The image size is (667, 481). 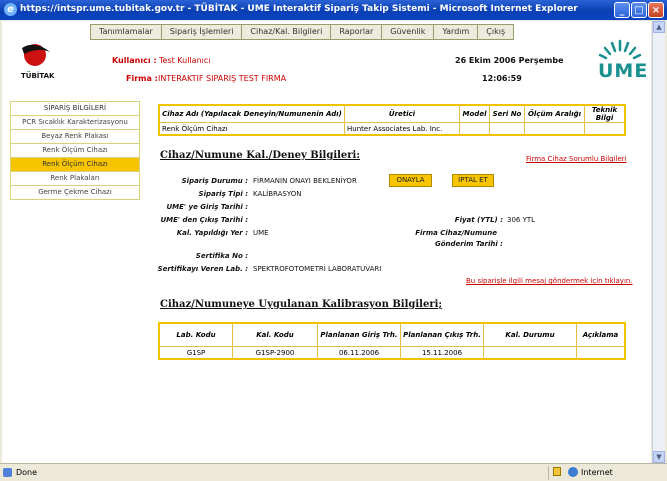 What do you see at coordinates (201, 32) in the screenshot?
I see `menu-siparis-islemleri: Sipariş İşlemleri` at bounding box center [201, 32].